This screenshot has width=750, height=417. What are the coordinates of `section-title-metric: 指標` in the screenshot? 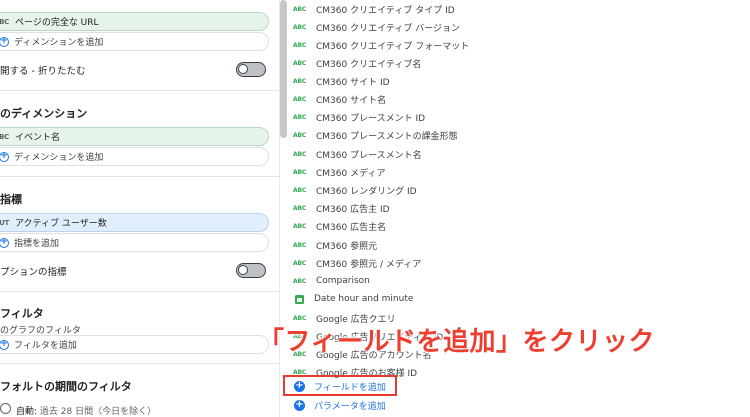 It's located at (11, 199).